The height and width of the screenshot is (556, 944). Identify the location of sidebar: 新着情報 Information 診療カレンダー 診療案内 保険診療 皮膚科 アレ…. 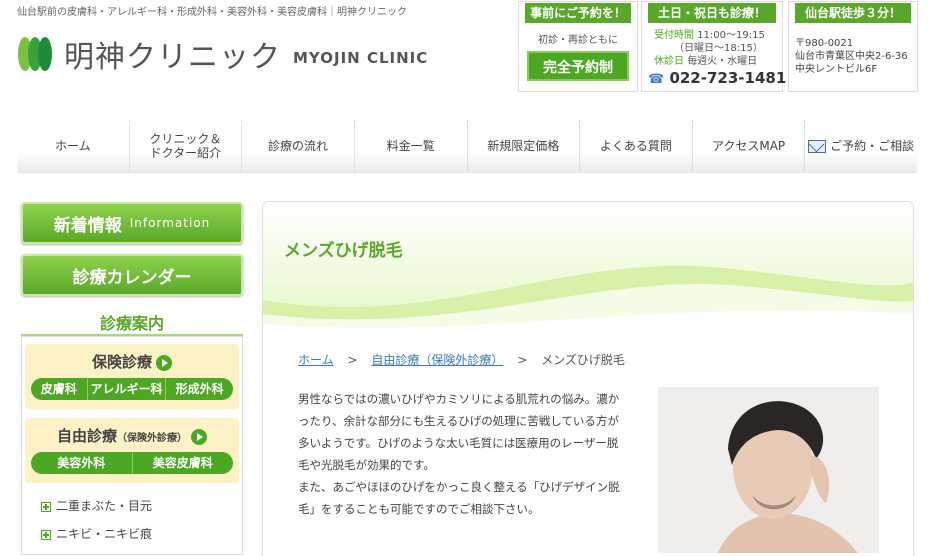
(132, 378).